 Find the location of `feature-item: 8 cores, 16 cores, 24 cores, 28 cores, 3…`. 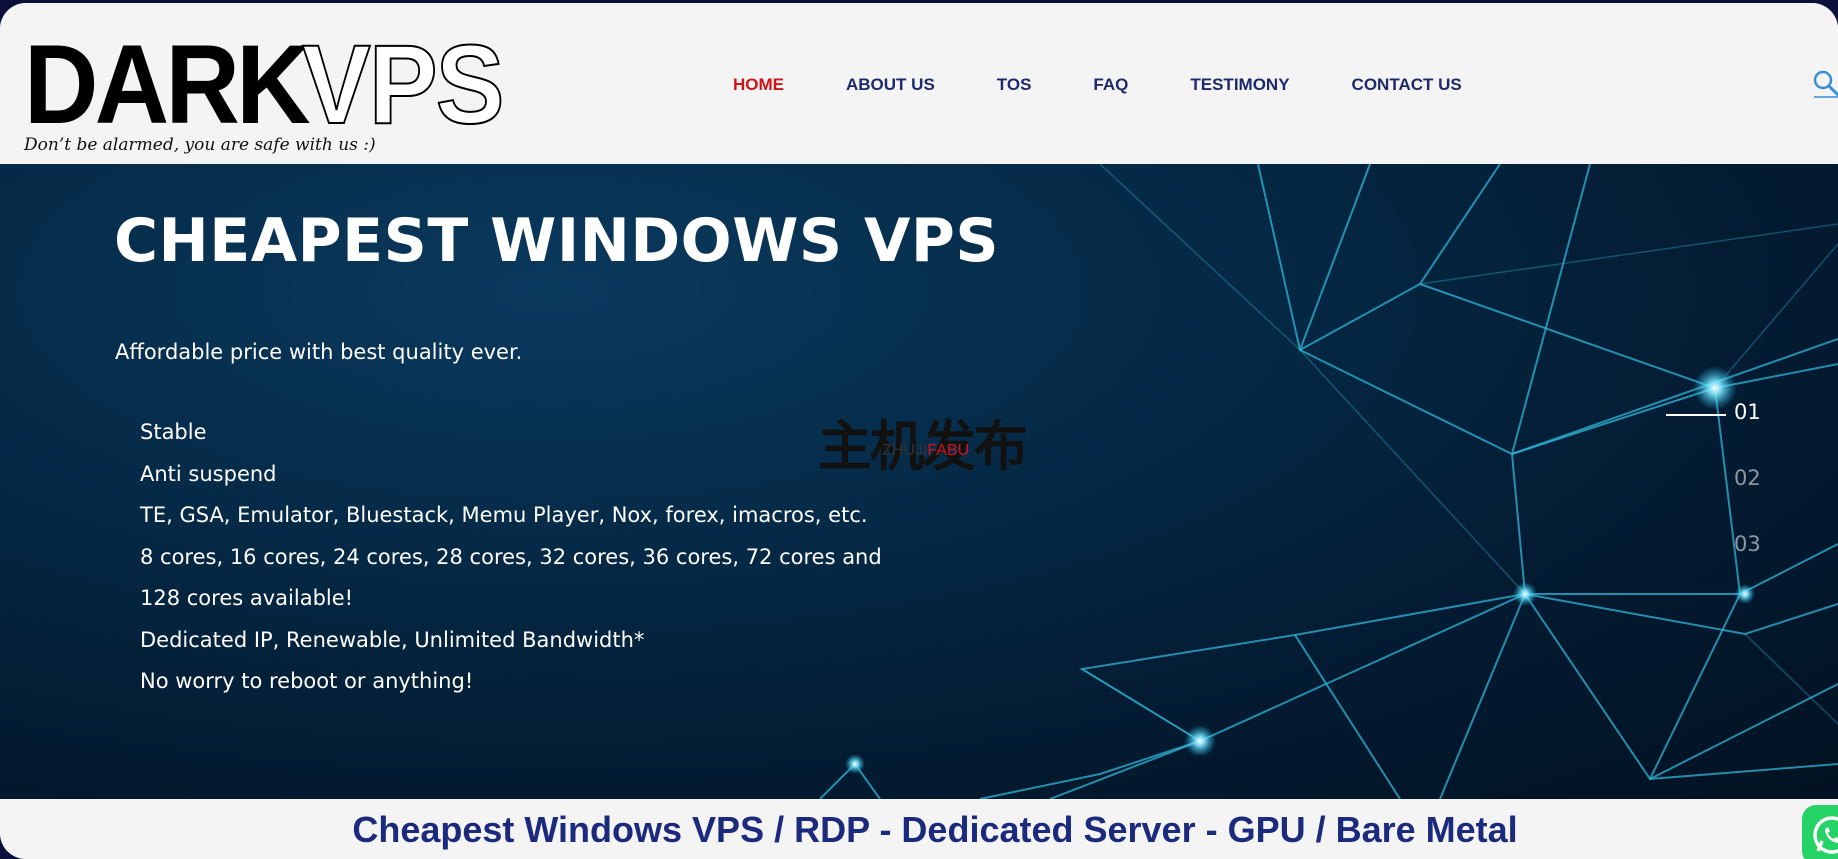

feature-item: 8 cores, 16 cores, 24 cores, 28 cores, 3… is located at coordinates (511, 577).